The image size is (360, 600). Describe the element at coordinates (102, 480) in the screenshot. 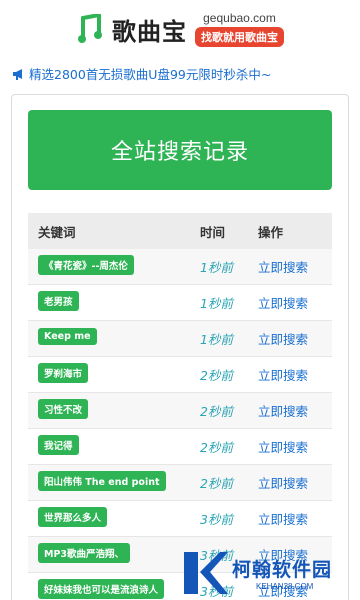

I see `keyword-tag: 阳山伟伟 The end point` at that location.